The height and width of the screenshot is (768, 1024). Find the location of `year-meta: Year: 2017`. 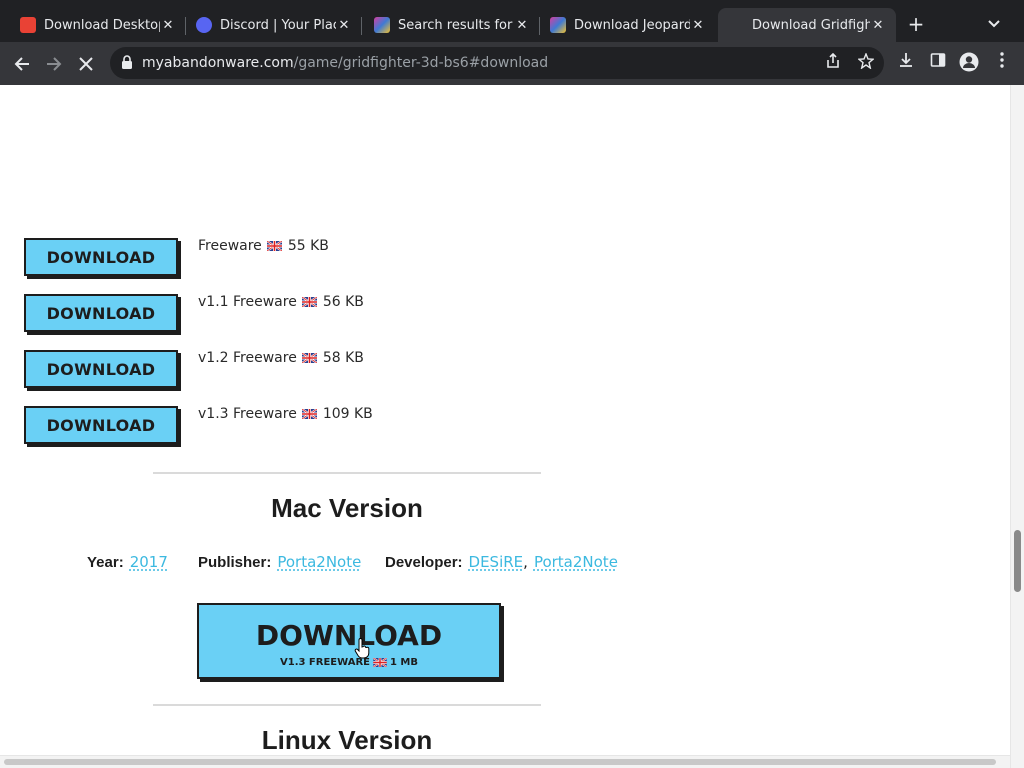

year-meta: Year: 2017 is located at coordinates (127, 562).